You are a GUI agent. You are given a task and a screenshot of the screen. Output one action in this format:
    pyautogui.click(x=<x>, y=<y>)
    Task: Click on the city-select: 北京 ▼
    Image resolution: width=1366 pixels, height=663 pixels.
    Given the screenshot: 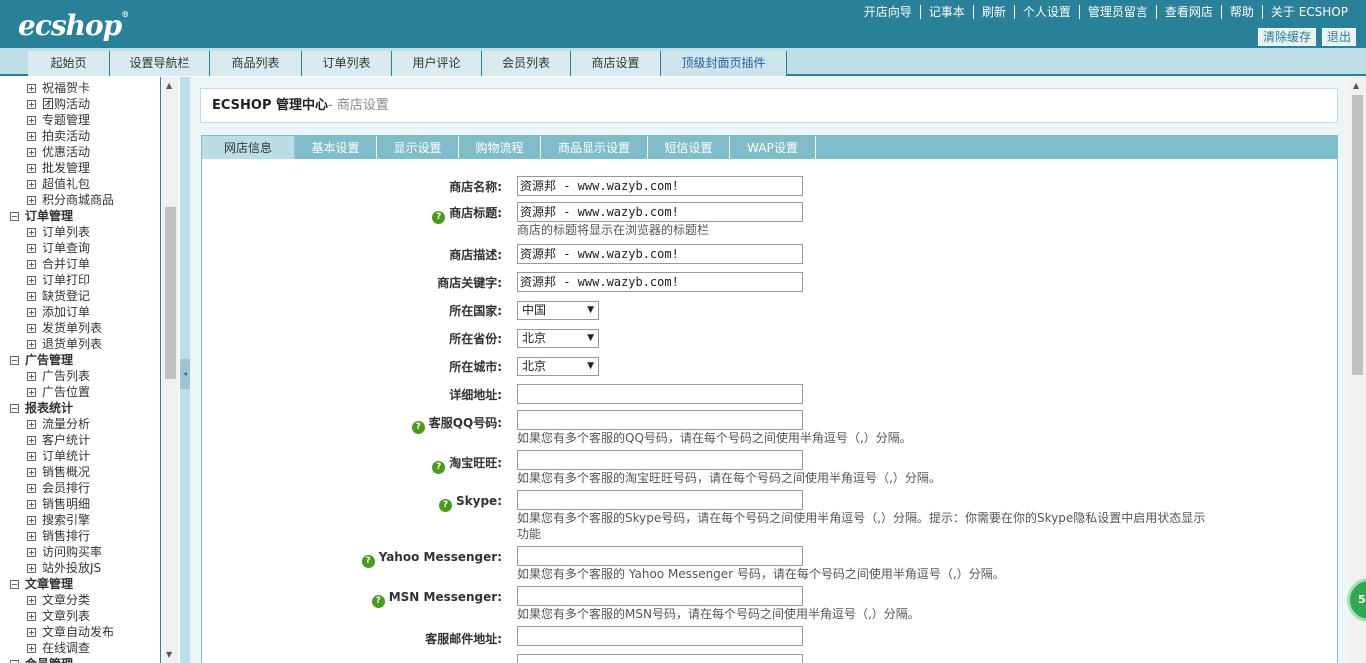 What is the action you would take?
    pyautogui.click(x=558, y=366)
    